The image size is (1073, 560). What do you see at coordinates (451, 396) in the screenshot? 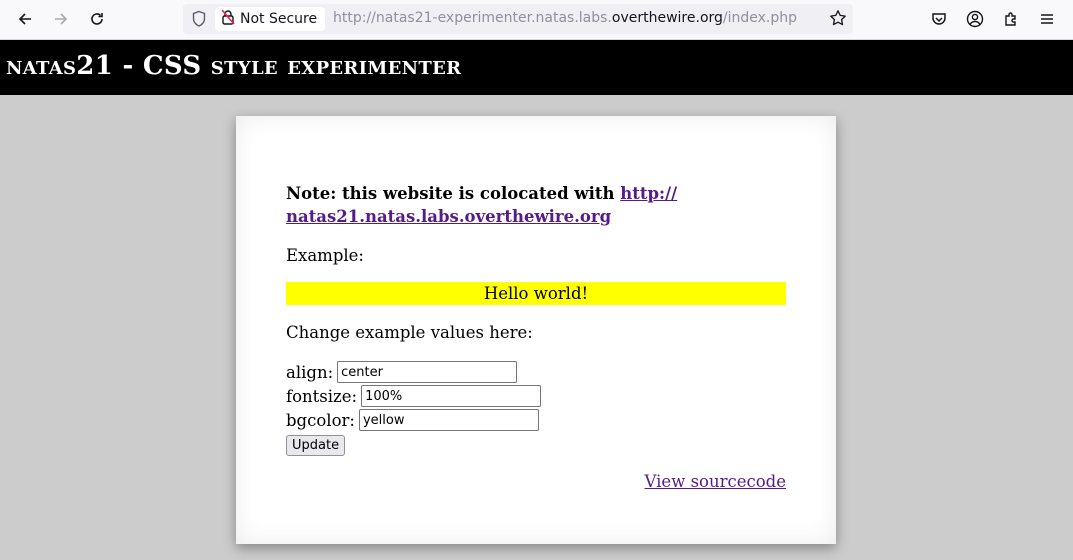
I see `fontsize-input` at bounding box center [451, 396].